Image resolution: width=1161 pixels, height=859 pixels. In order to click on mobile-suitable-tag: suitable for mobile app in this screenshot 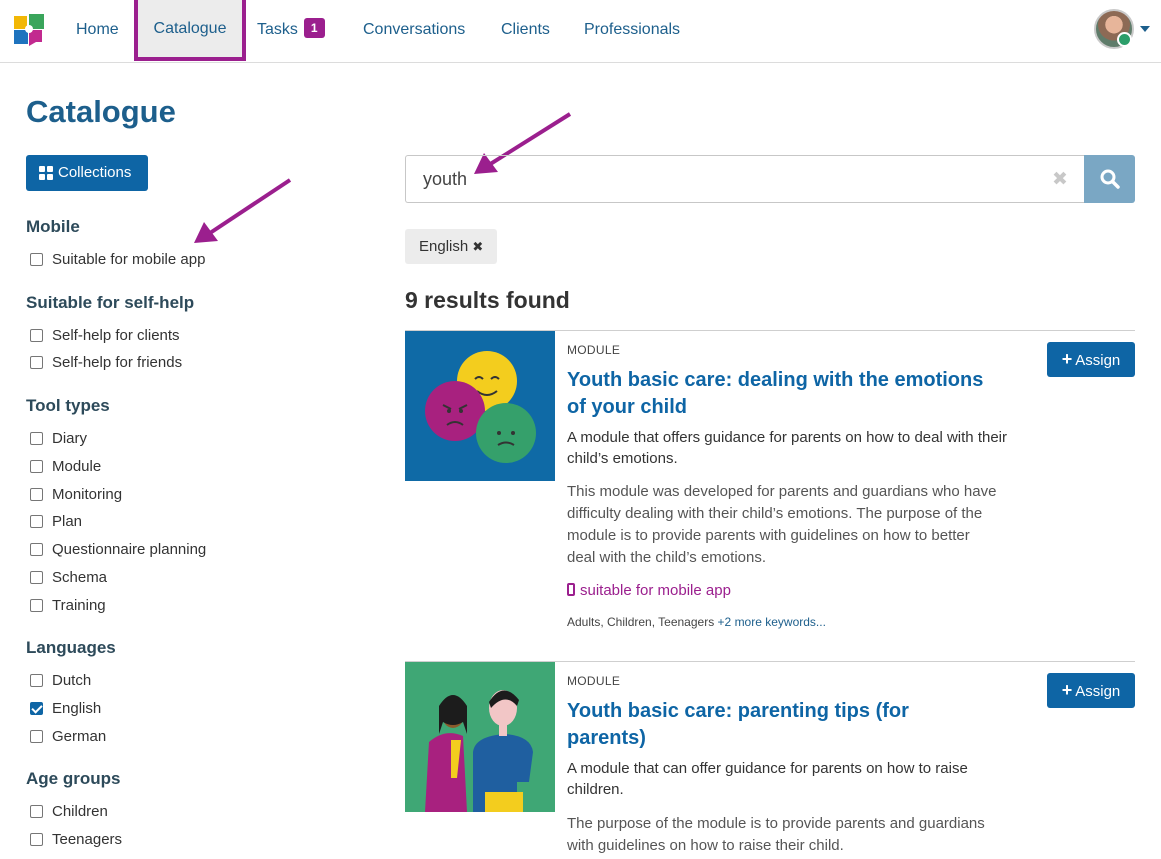, I will do `click(649, 590)`.